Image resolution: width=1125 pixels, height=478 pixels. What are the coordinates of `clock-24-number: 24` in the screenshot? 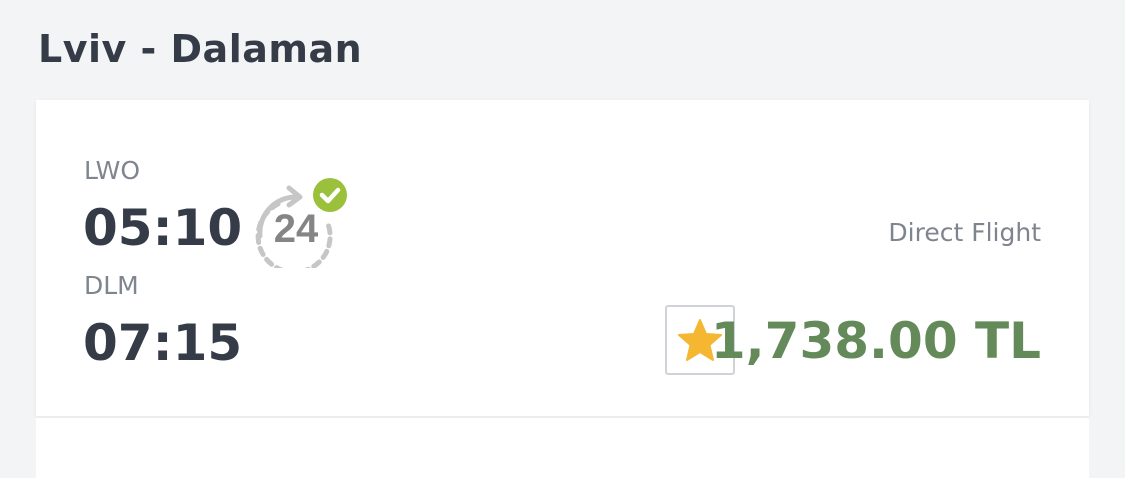 It's located at (296, 229).